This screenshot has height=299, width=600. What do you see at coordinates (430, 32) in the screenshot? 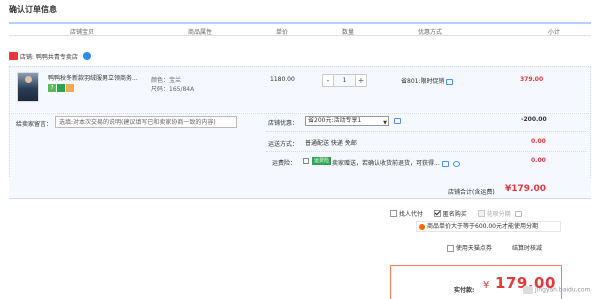
I see `column-header-promotion: 优惠方式` at bounding box center [430, 32].